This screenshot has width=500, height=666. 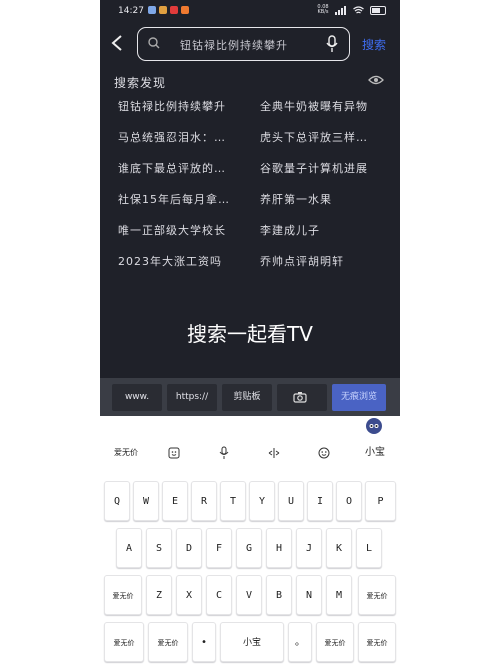 I want to click on discovery-item: 乔帅点评胡明轩, so click(x=302, y=261).